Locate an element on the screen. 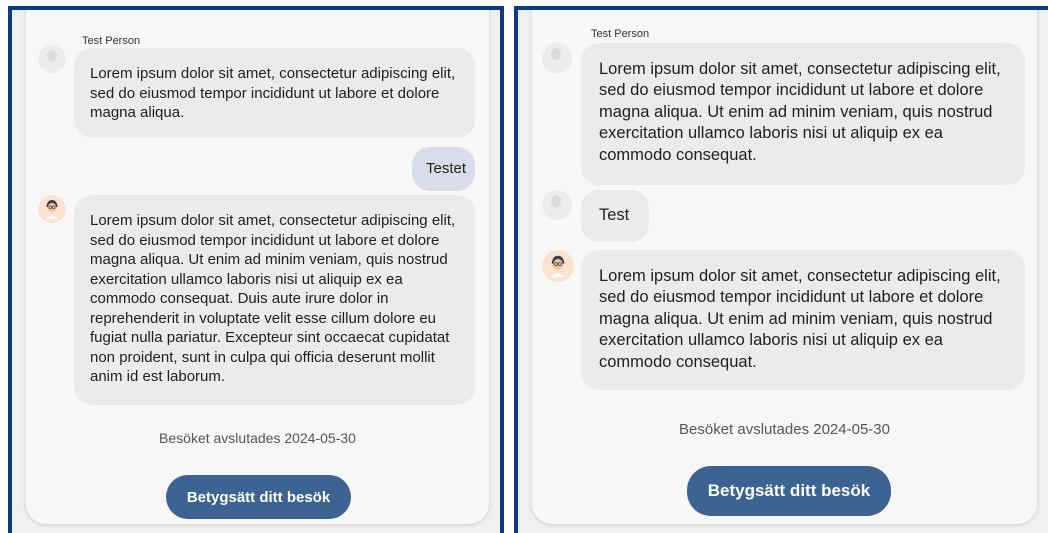 The width and height of the screenshot is (1048, 533). message-bubble-incoming: Test is located at coordinates (615, 216).